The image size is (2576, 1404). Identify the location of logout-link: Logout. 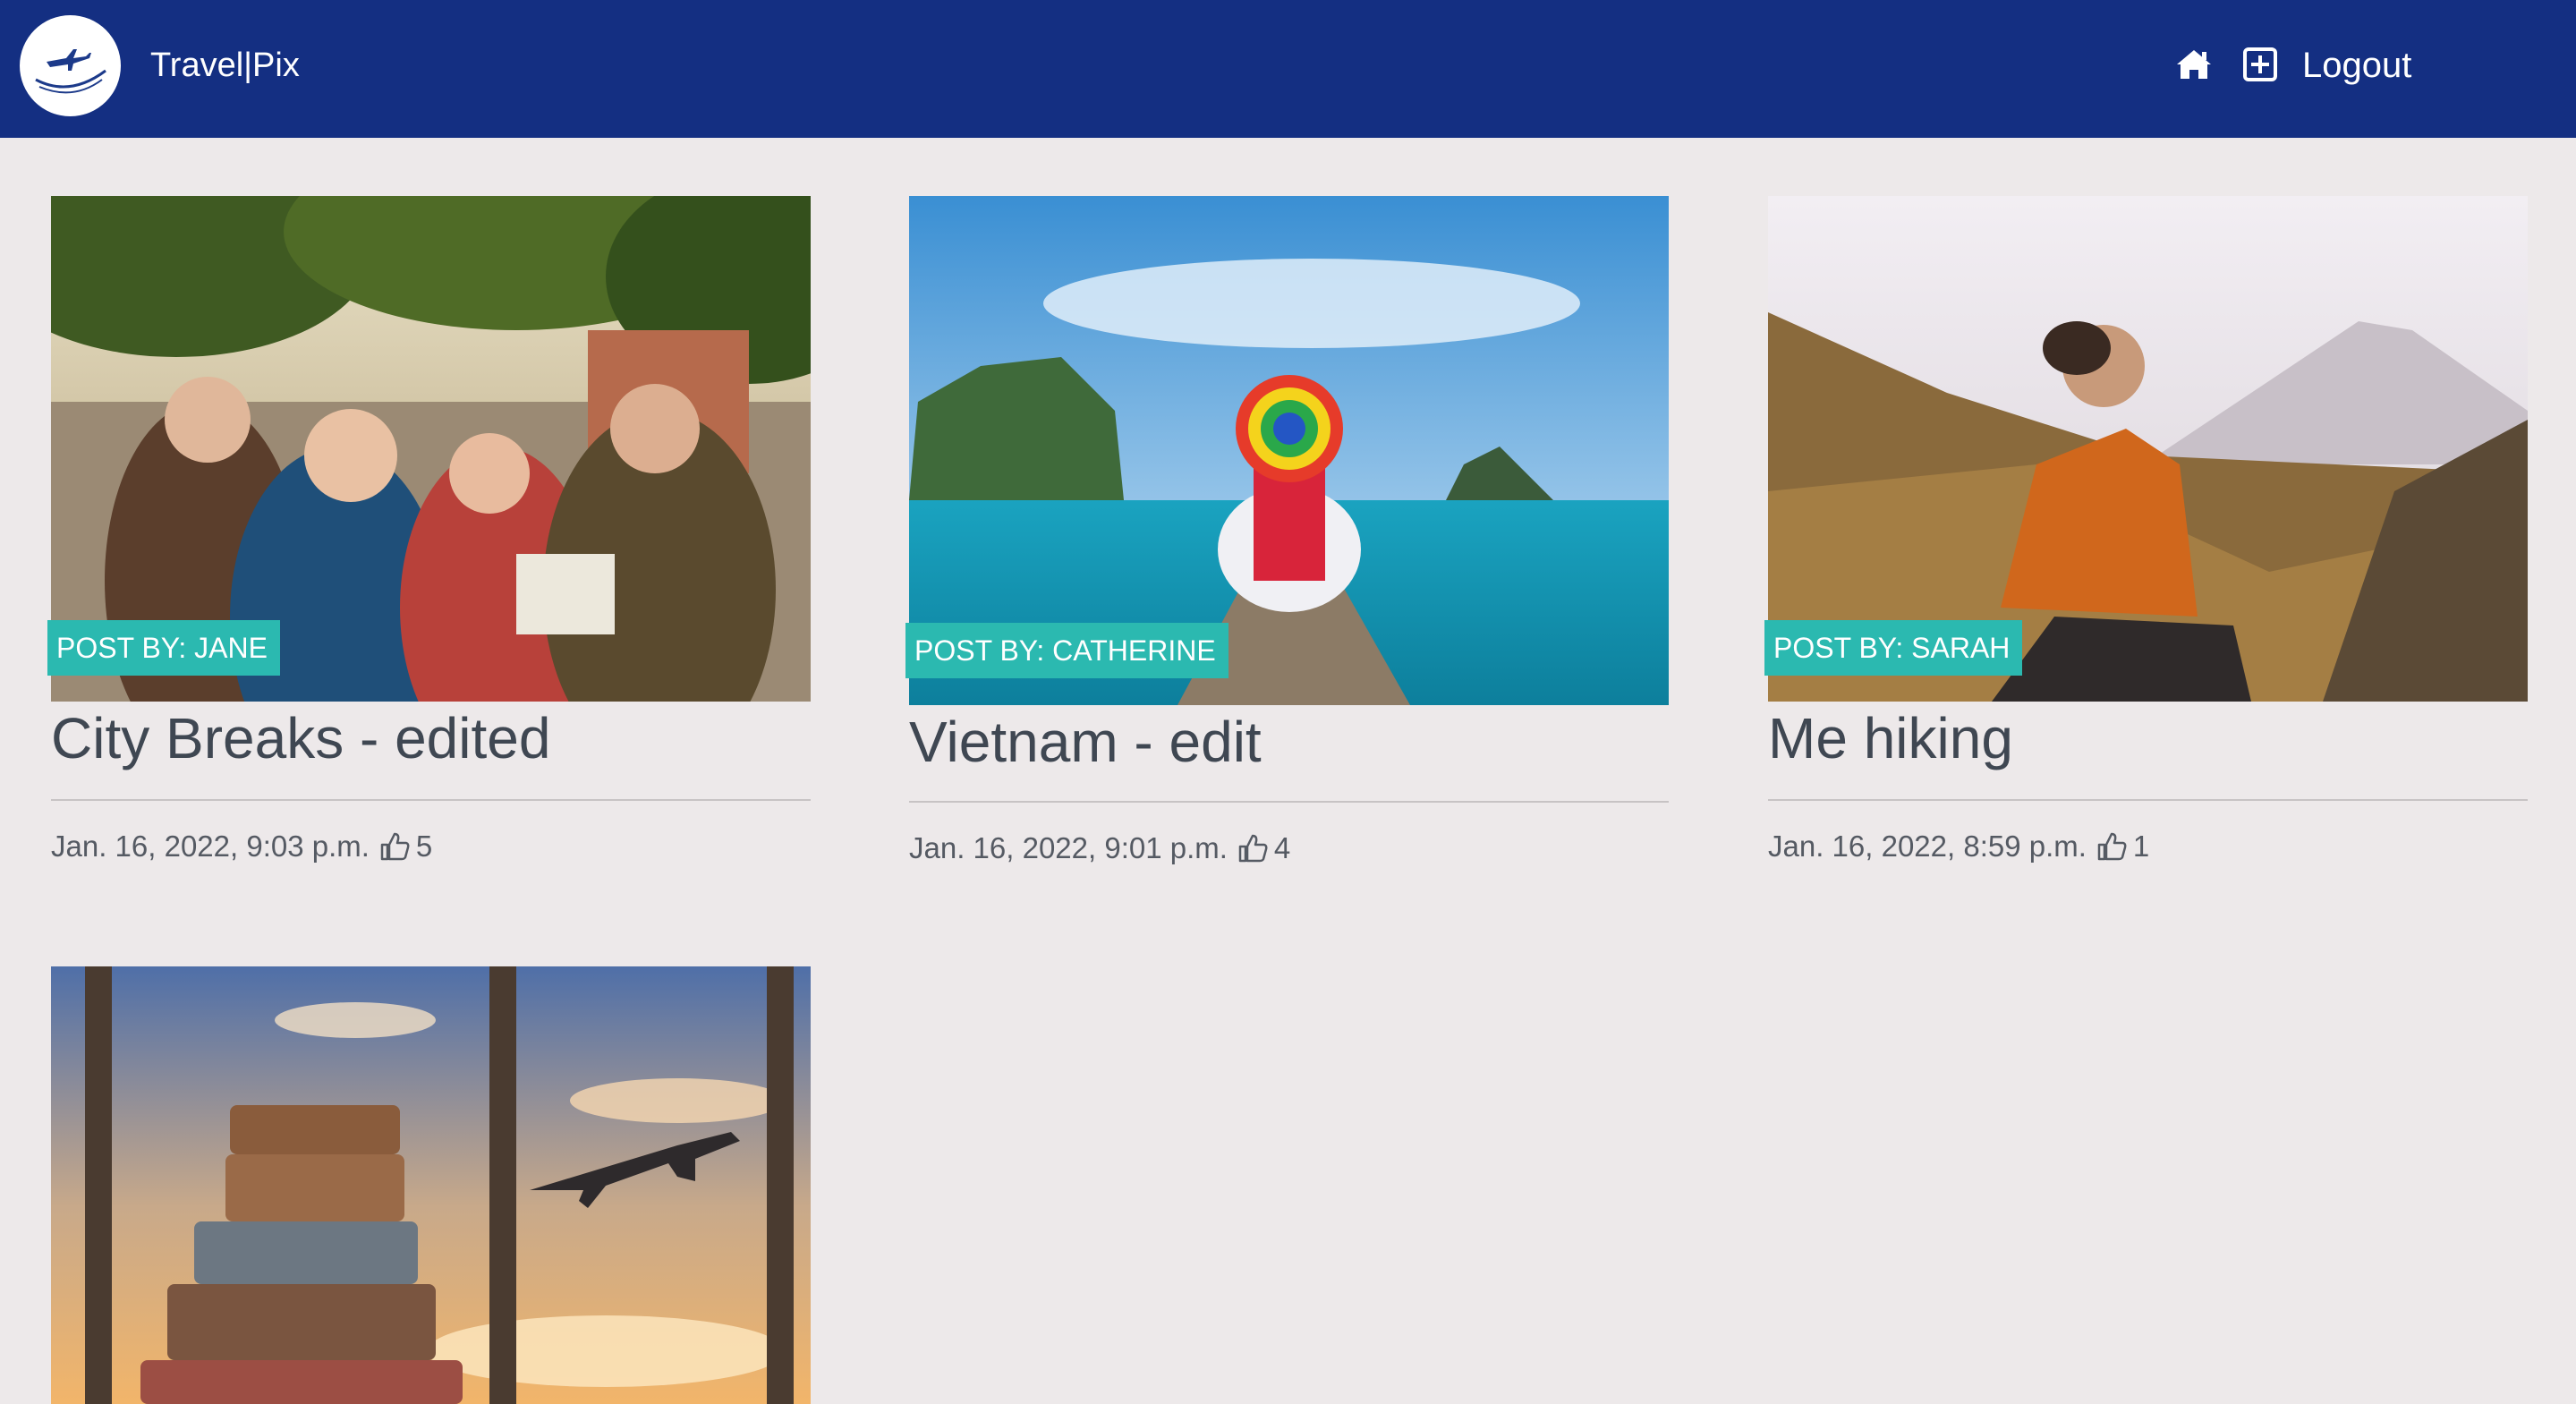
(2356, 66).